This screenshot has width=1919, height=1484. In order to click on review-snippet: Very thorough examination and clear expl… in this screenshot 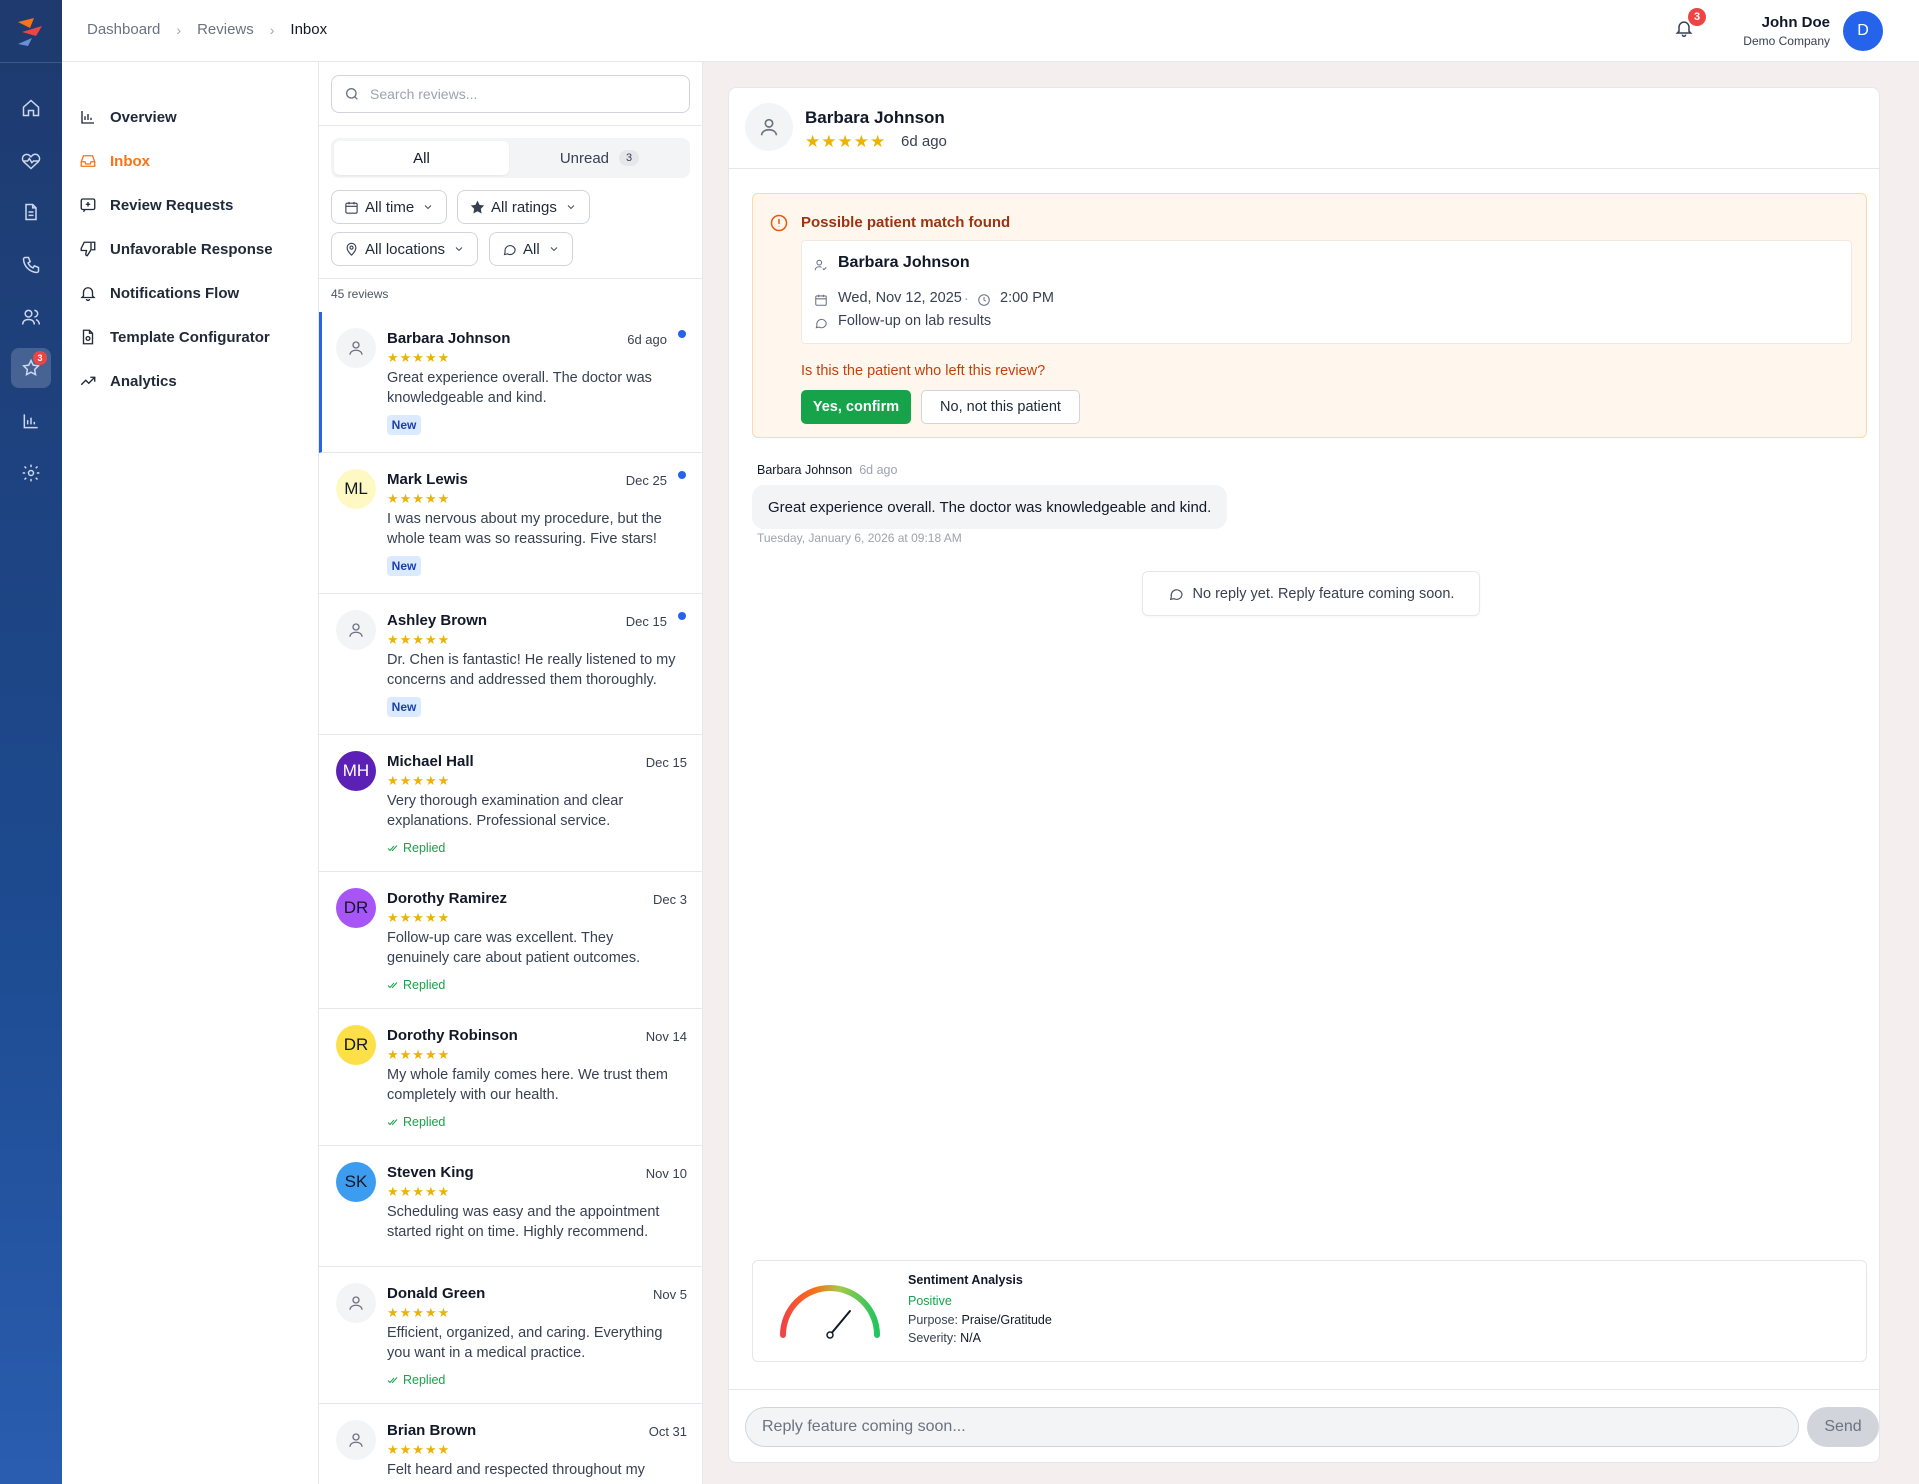, I will do `click(505, 811)`.